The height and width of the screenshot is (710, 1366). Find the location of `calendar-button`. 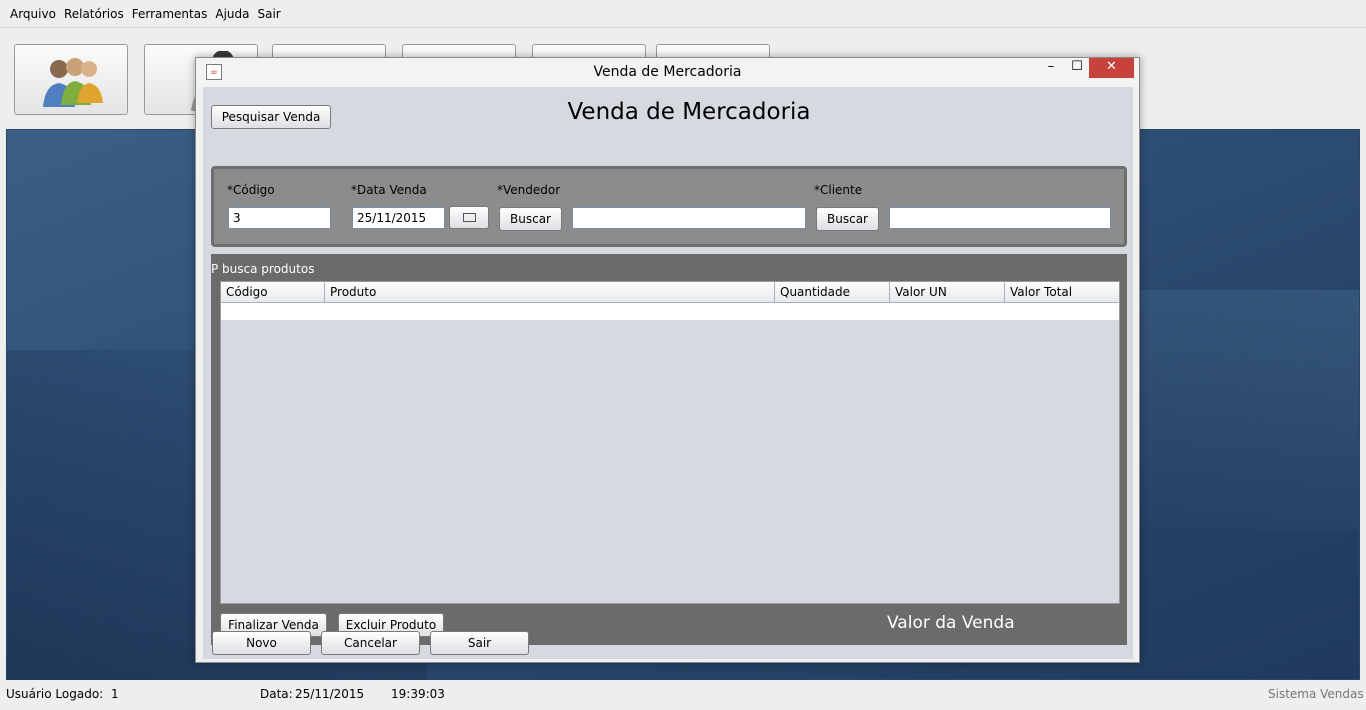

calendar-button is located at coordinates (469, 217).